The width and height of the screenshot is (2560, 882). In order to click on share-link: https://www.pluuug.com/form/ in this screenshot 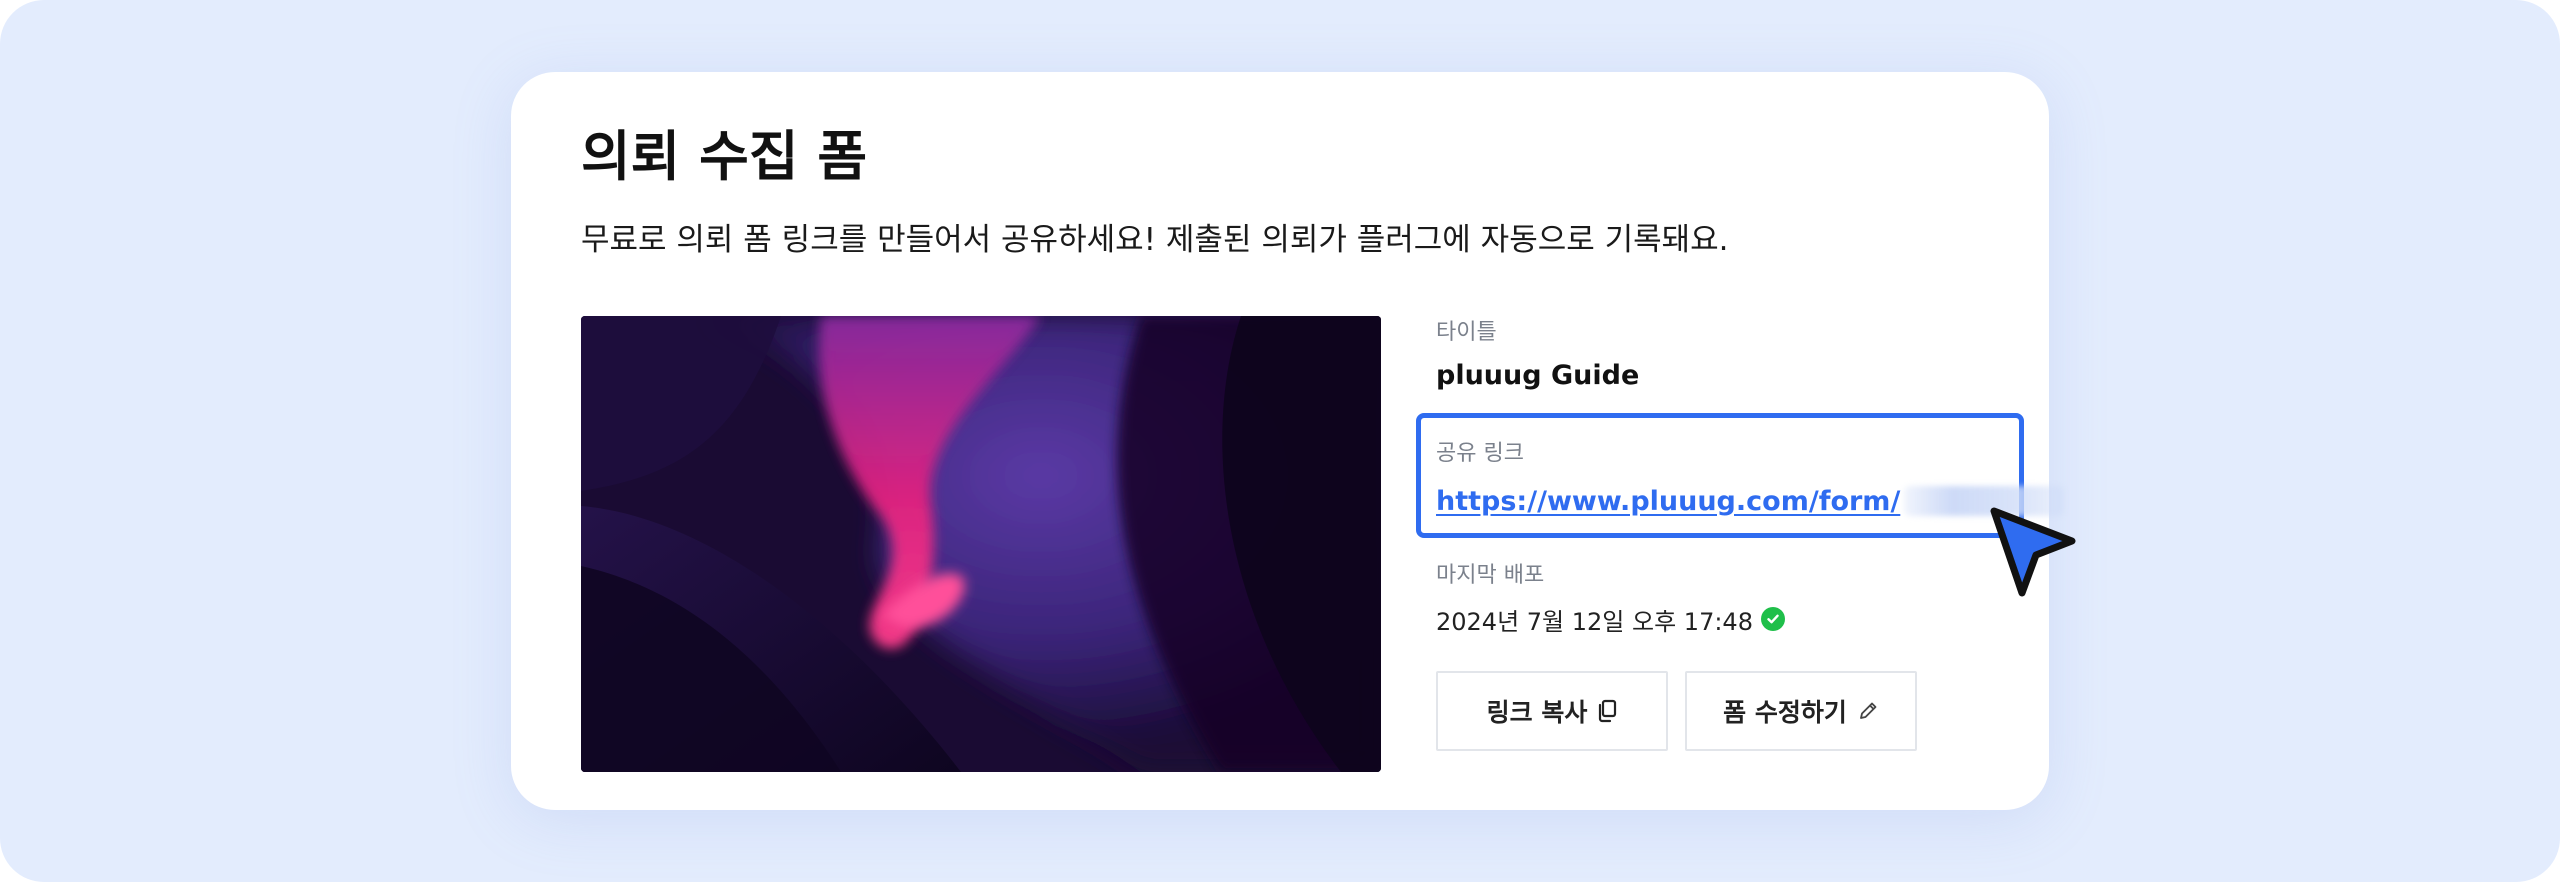, I will do `click(1750, 501)`.